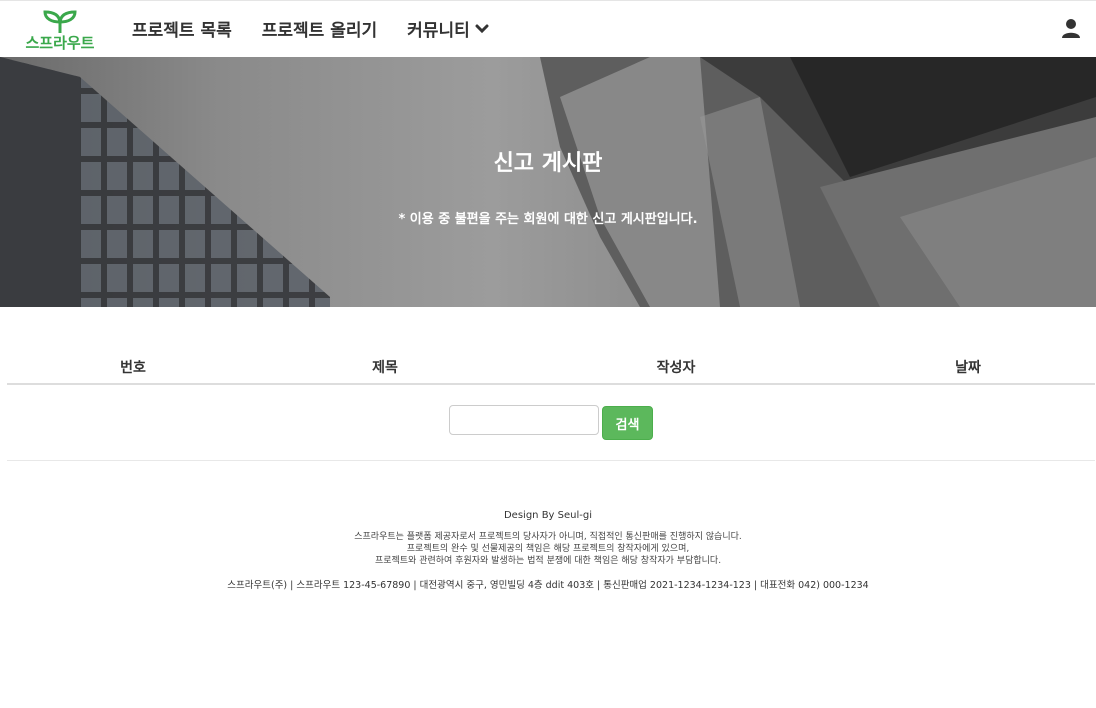 The height and width of the screenshot is (708, 1096). I want to click on brand-logo-text: 스프라우트, so click(60, 43).